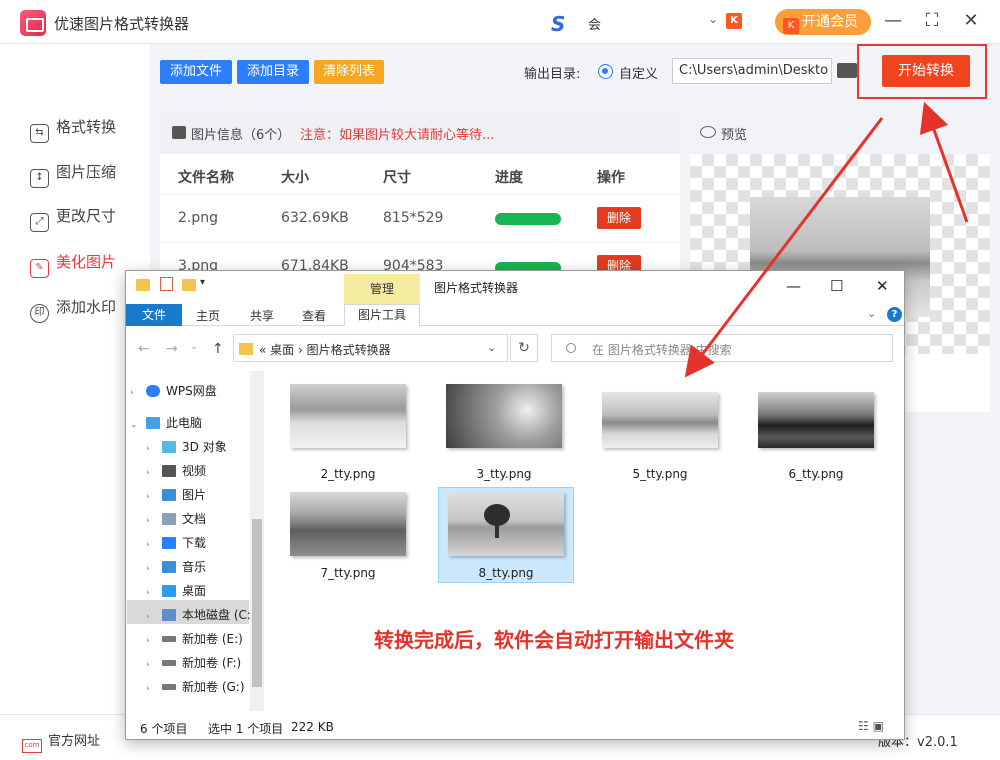  Describe the element at coordinates (206, 178) in the screenshot. I see `column-header-name: 文件名称` at that location.